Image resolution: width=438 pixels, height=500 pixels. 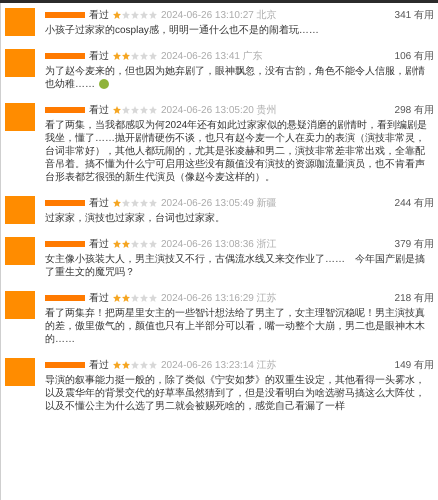 What do you see at coordinates (219, 111) in the screenshot?
I see `comment-time: 2024-06-26 13:05:20 贵州` at bounding box center [219, 111].